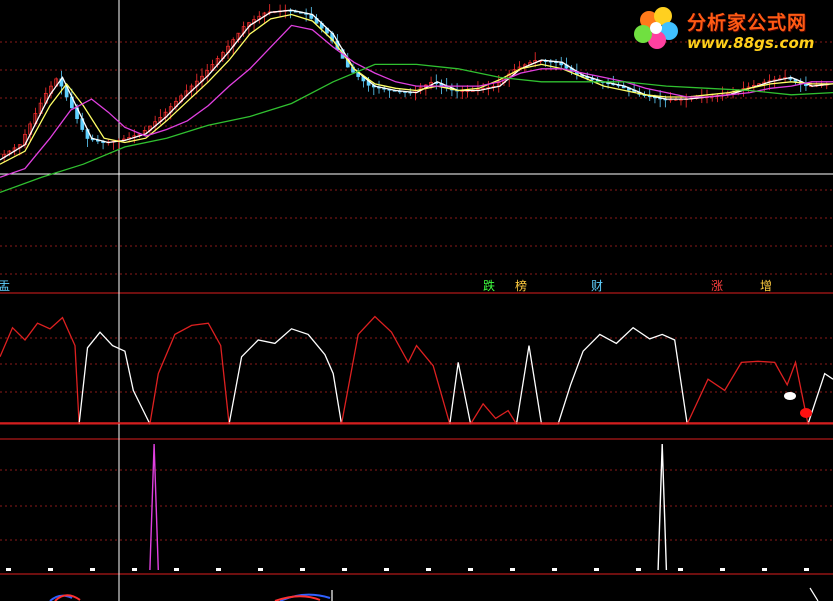 The image size is (833, 601). What do you see at coordinates (656, 28) in the screenshot?
I see `flower-logo-icon` at bounding box center [656, 28].